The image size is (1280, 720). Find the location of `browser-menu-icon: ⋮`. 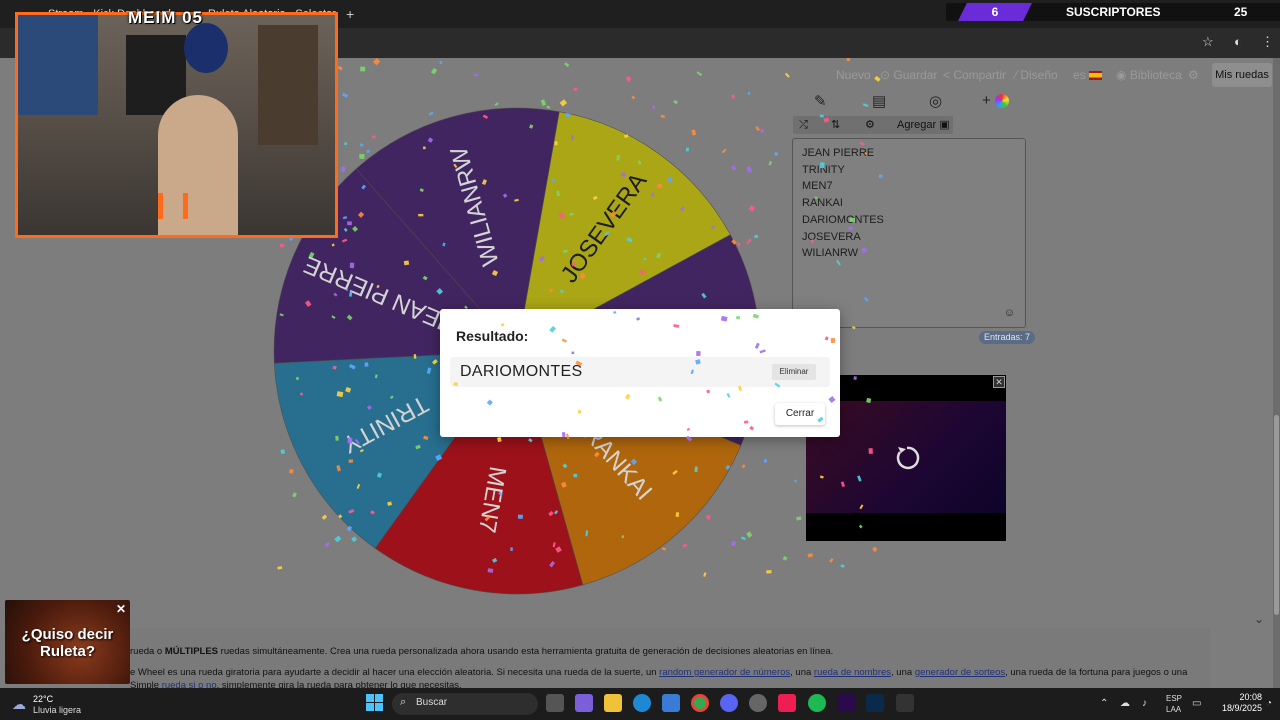

browser-menu-icon: ⋮ is located at coordinates (1267, 42).